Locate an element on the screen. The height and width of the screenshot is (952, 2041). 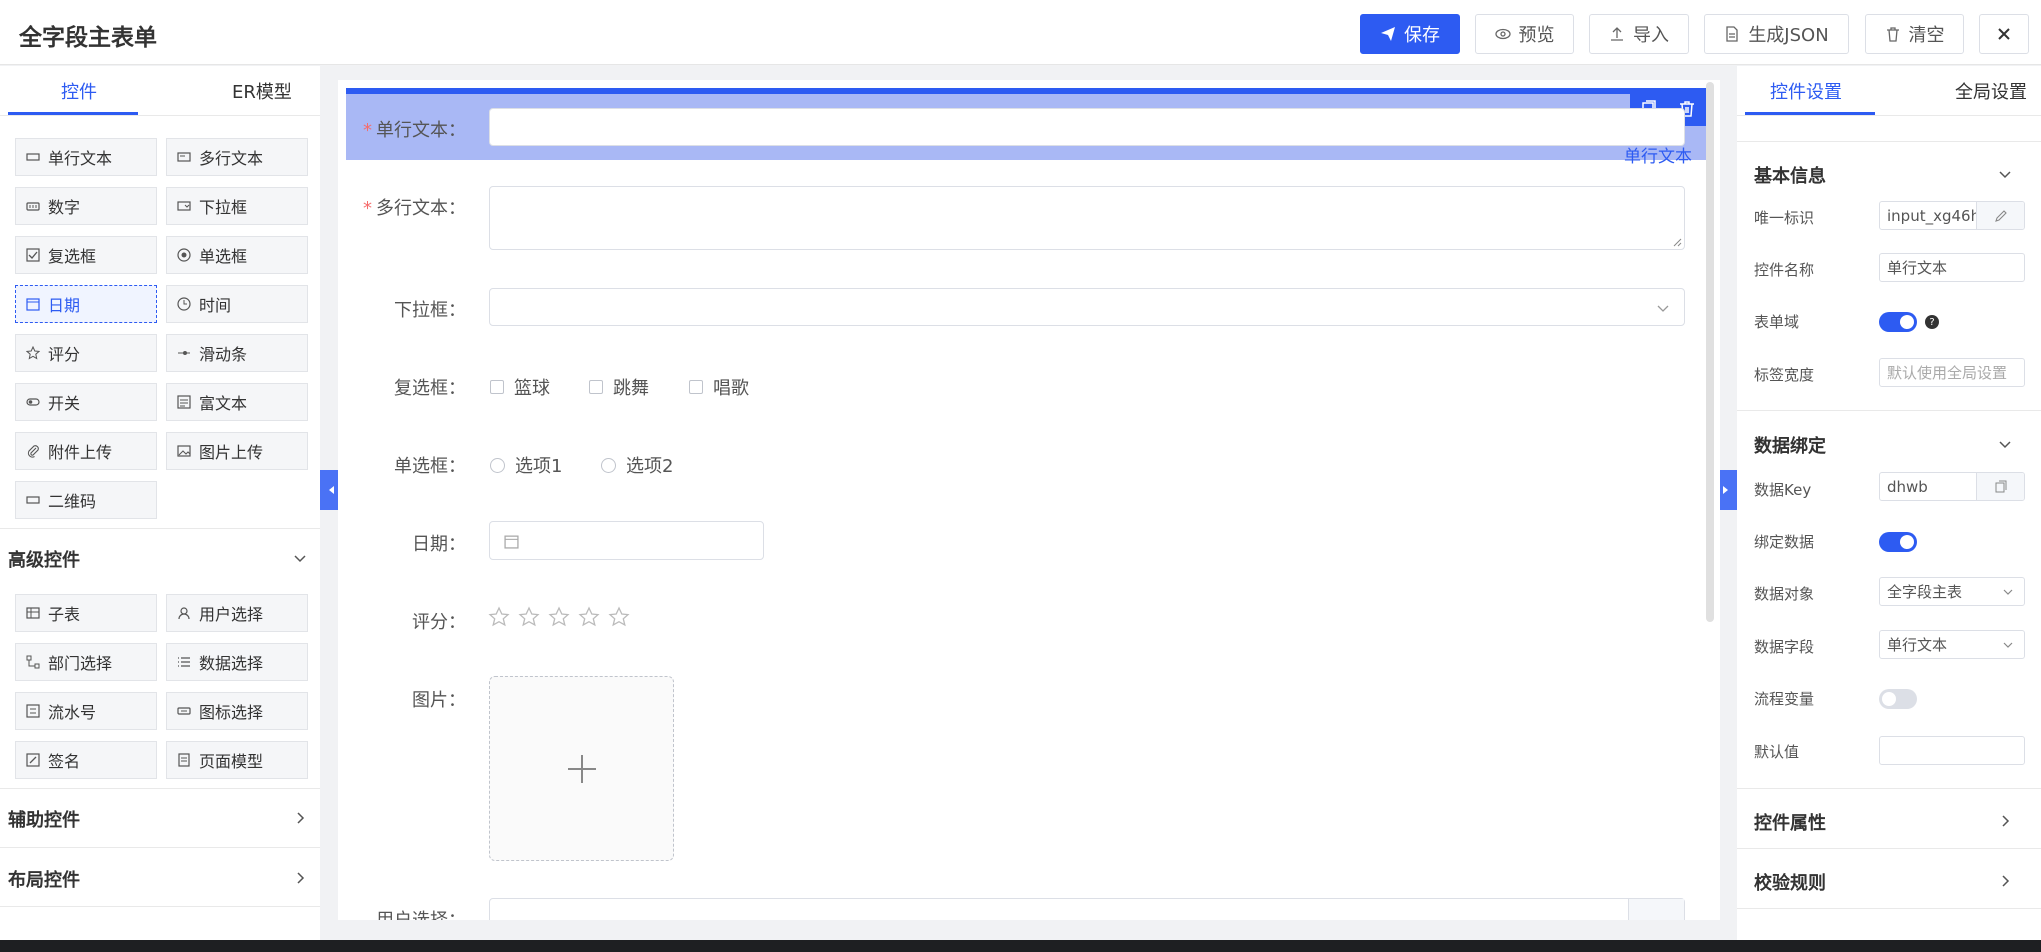
comp-rich-text: 富文本 is located at coordinates (237, 402).